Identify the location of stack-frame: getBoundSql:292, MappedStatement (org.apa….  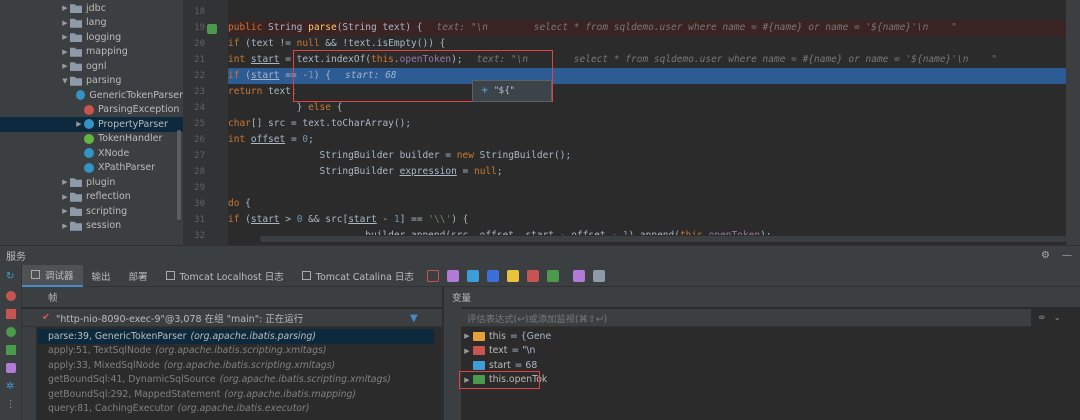
(236, 394).